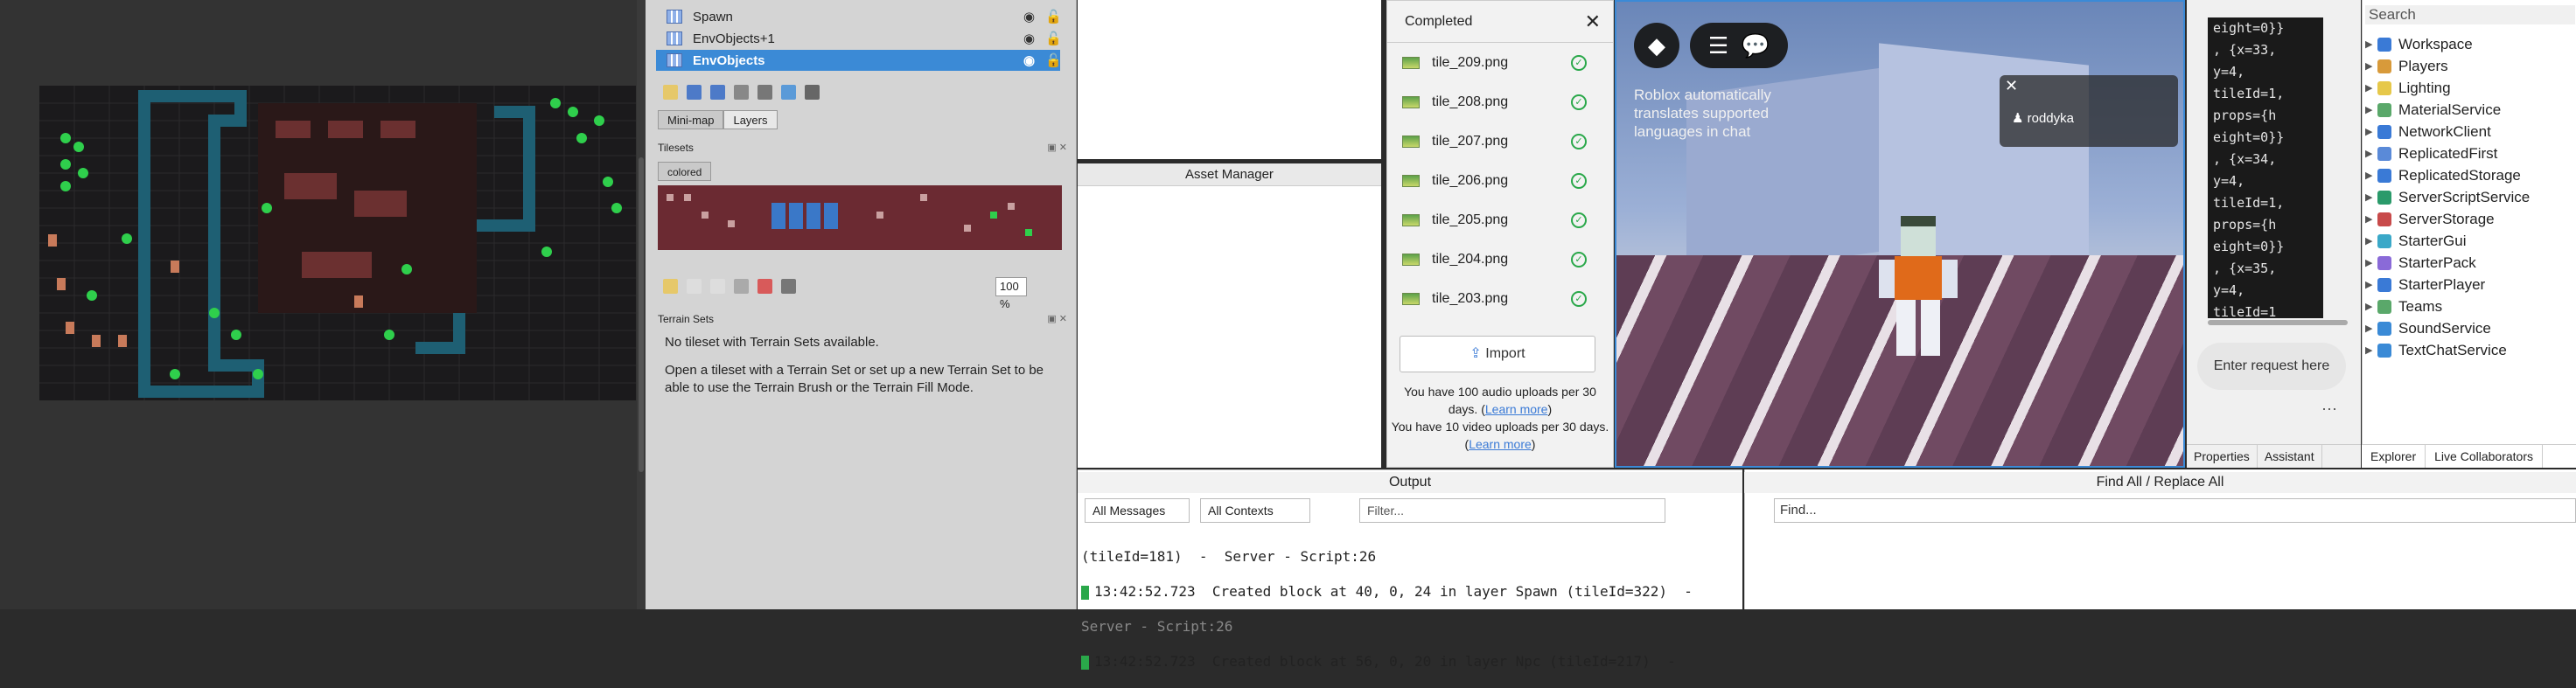 This screenshot has height=688, width=2576. Describe the element at coordinates (670, 286) in the screenshot. I see `new-tileset-icon` at that location.